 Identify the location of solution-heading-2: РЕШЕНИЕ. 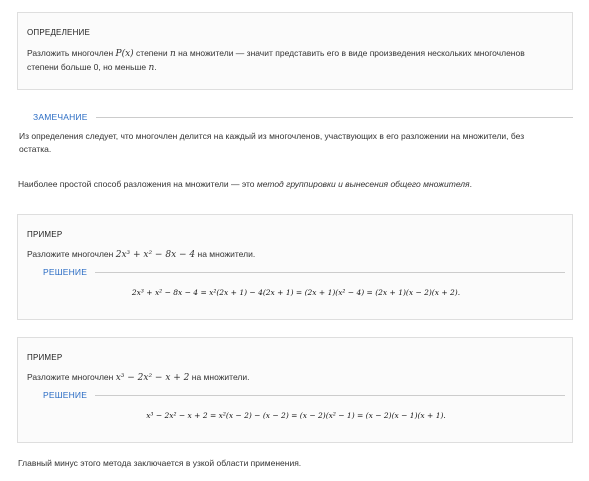
(304, 395).